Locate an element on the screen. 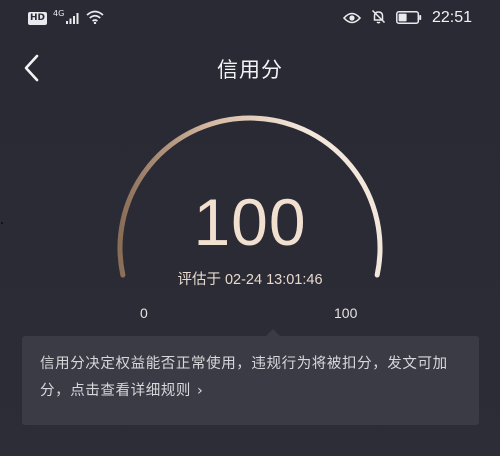 The width and height of the screenshot is (500, 456). status-right: 22:51 is located at coordinates (407, 18).